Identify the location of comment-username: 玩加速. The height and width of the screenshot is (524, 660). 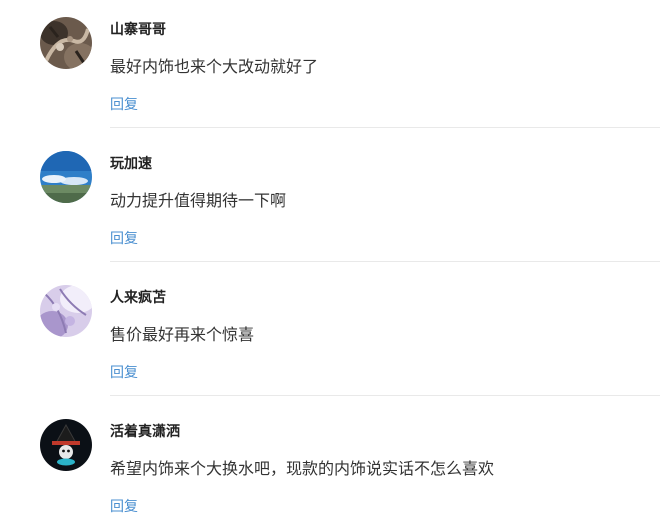
(131, 164).